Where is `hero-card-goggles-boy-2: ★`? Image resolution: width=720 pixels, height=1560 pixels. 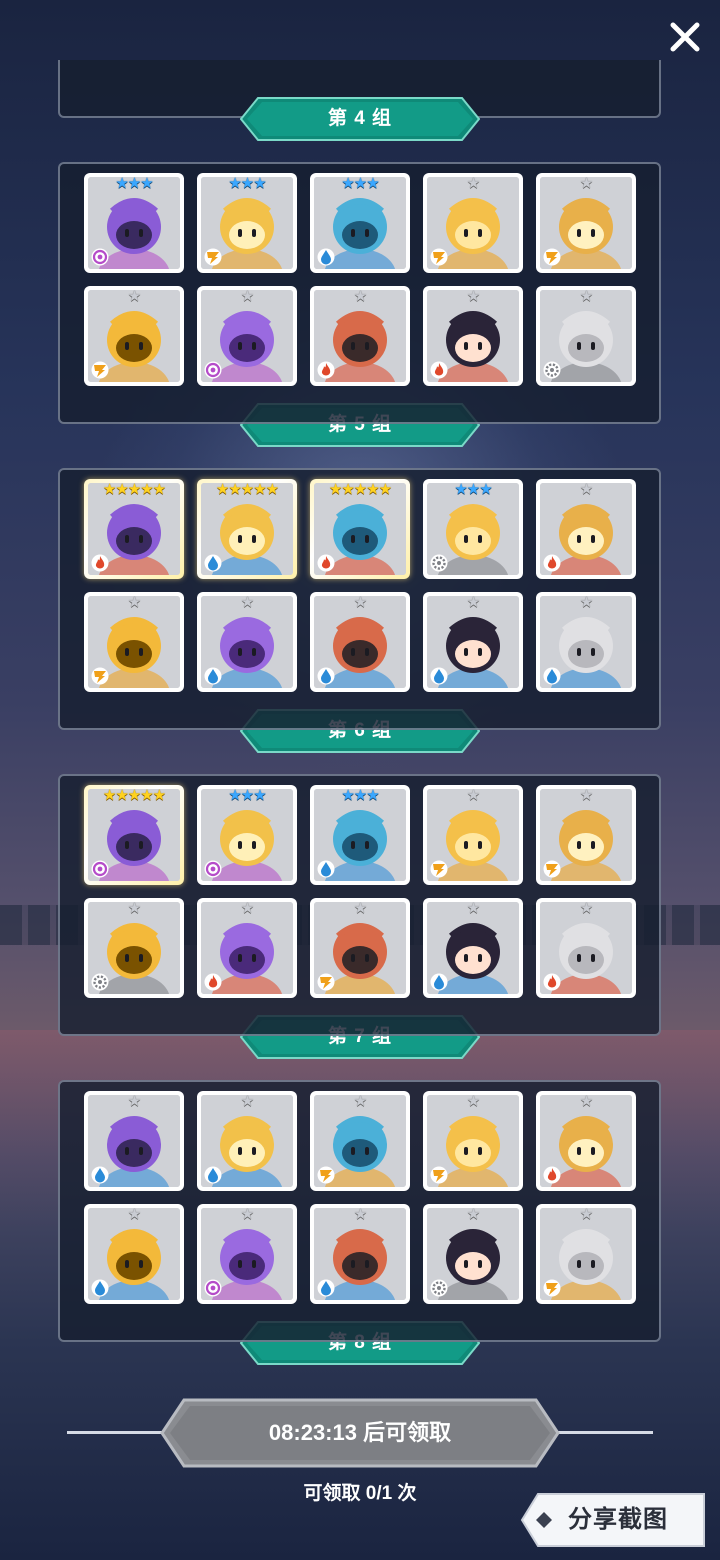
hero-card-goggles-boy-2: ★ is located at coordinates (586, 1141).